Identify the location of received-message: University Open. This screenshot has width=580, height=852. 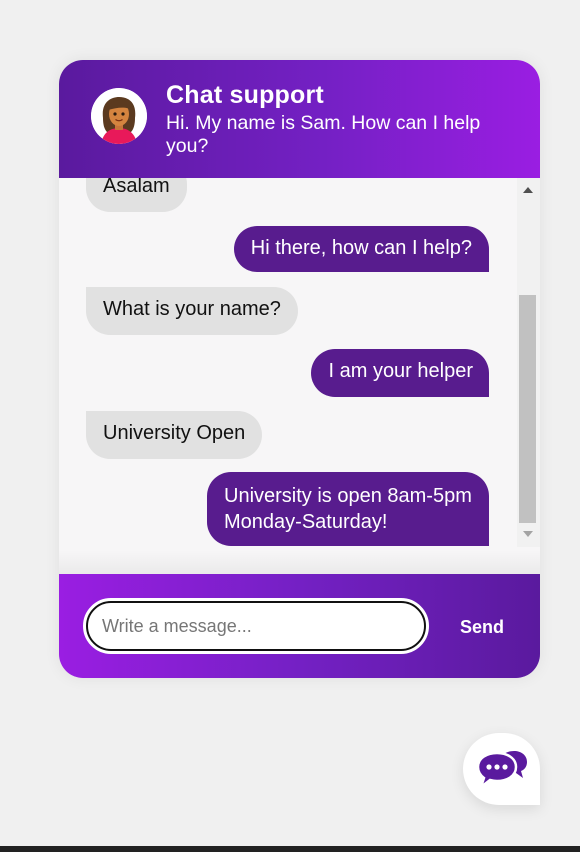
(174, 435).